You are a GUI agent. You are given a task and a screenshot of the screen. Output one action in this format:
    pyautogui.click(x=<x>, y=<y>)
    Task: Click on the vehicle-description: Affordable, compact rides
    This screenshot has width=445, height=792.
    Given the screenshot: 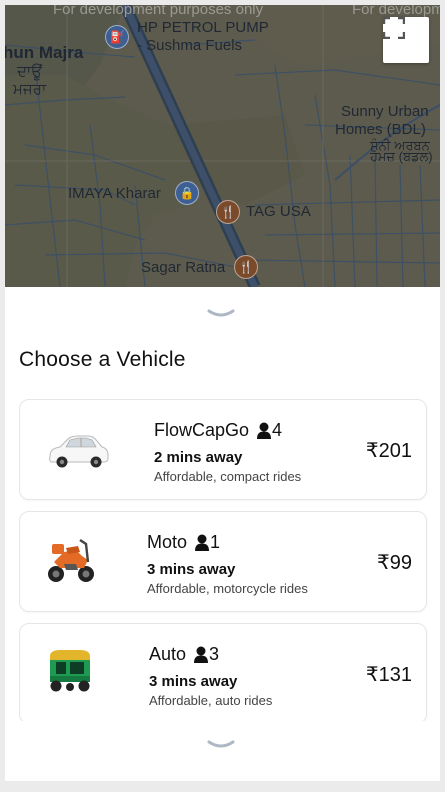 What is the action you would take?
    pyautogui.click(x=228, y=476)
    